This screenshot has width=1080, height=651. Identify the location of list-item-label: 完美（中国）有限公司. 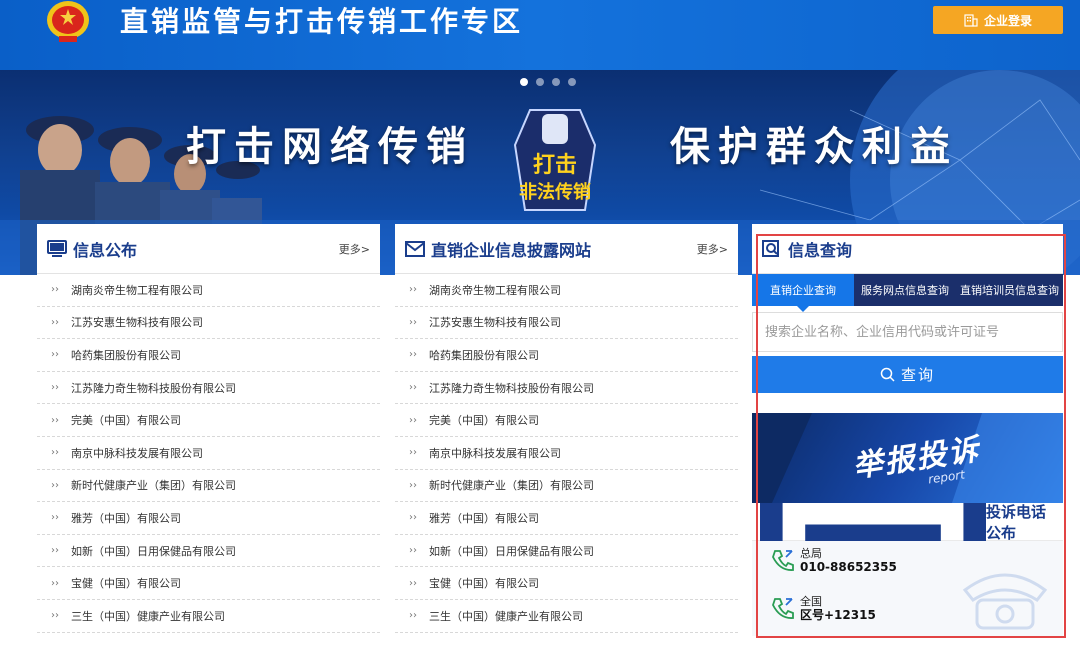
(484, 421).